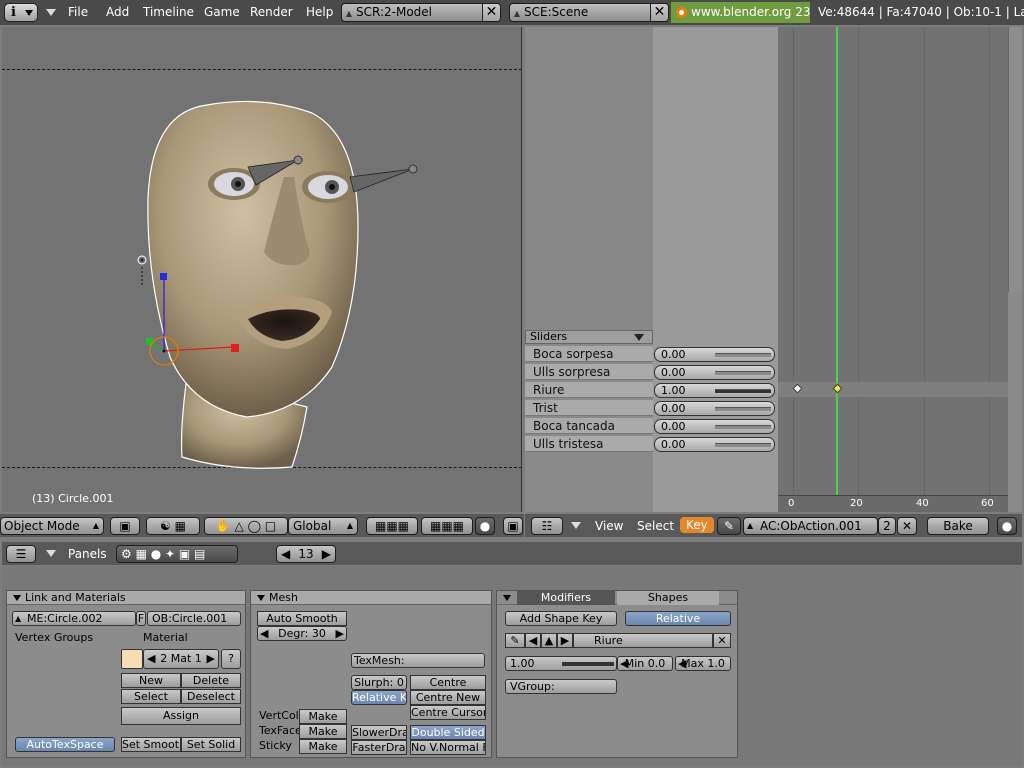 The height and width of the screenshot is (768, 1024). Describe the element at coordinates (379, 697) in the screenshot. I see `relative-keys-toggle: Relative Ke` at that location.